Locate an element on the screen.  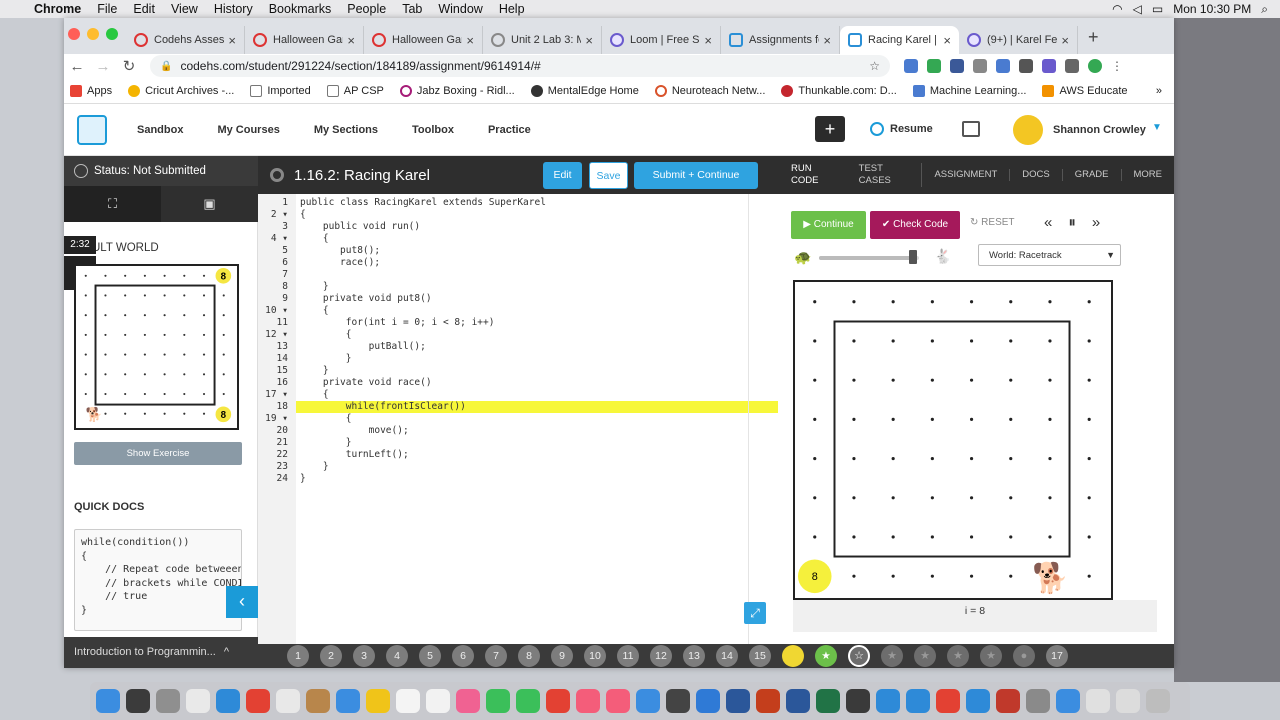
bookmark-item: AWS Educate is located at coordinates (1085, 90).